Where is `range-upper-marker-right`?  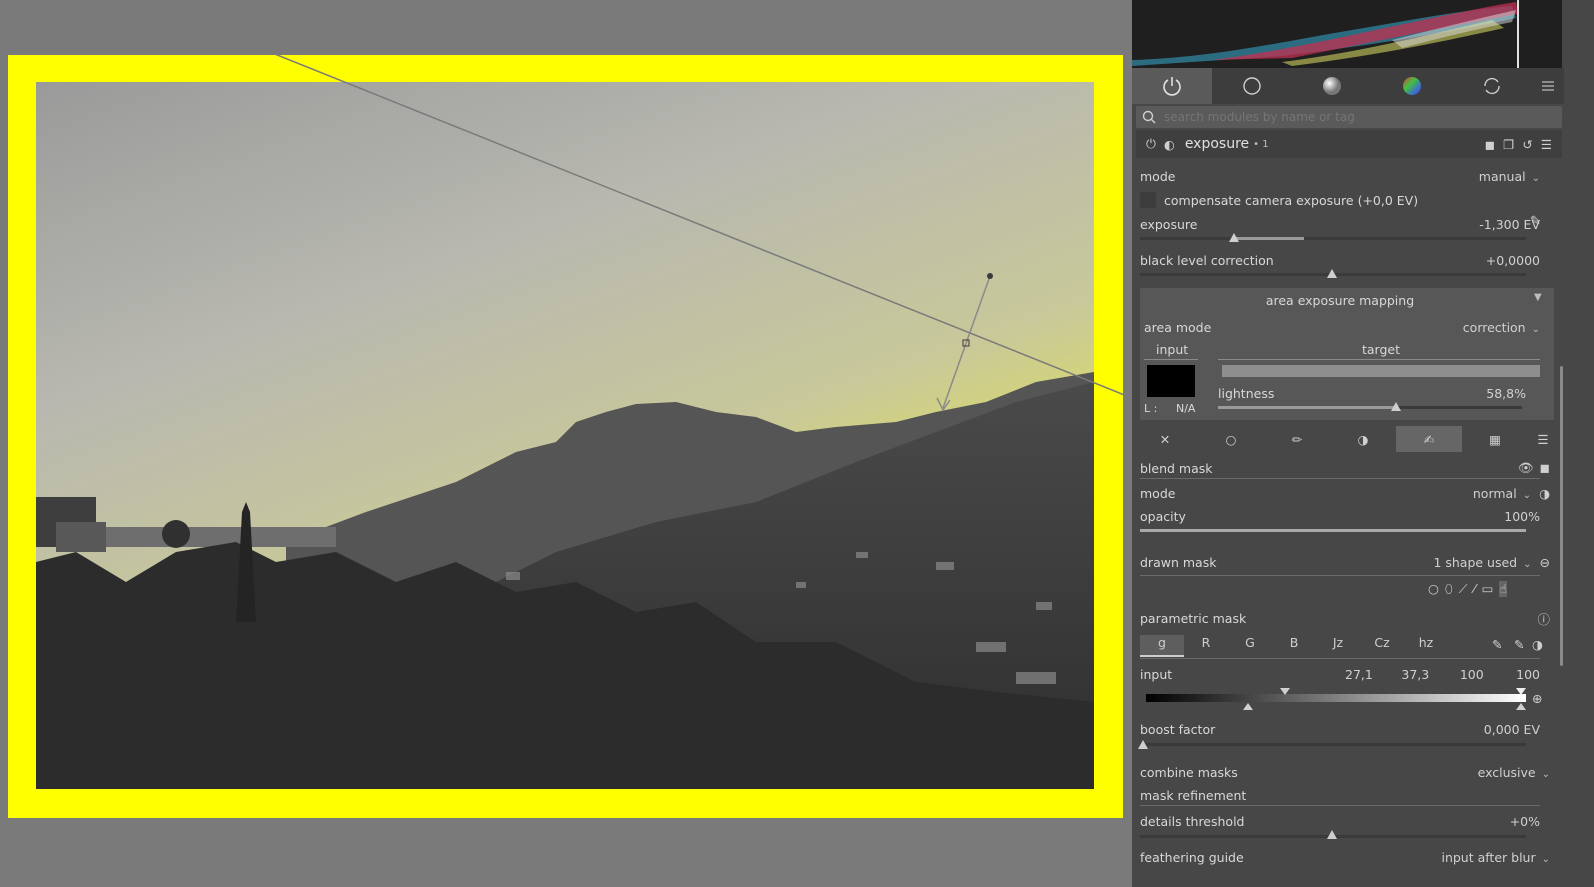
range-upper-marker-right is located at coordinates (1521, 691).